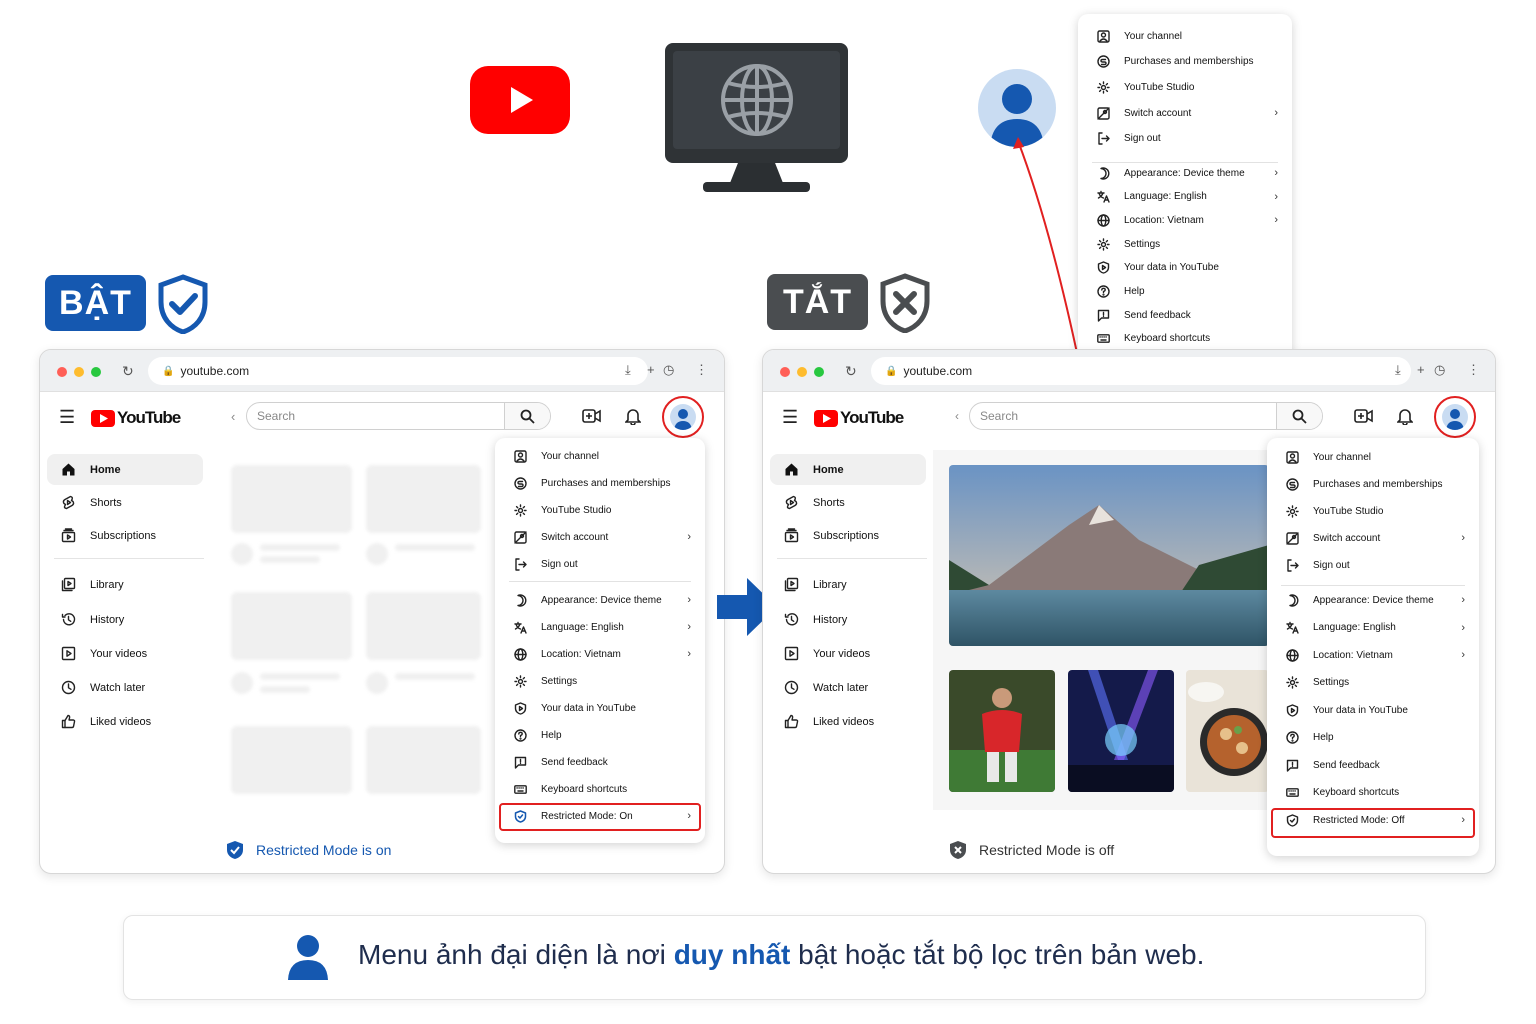 The height and width of the screenshot is (1024, 1536). I want to click on sidebar-item-label: Shorts, so click(106, 502).